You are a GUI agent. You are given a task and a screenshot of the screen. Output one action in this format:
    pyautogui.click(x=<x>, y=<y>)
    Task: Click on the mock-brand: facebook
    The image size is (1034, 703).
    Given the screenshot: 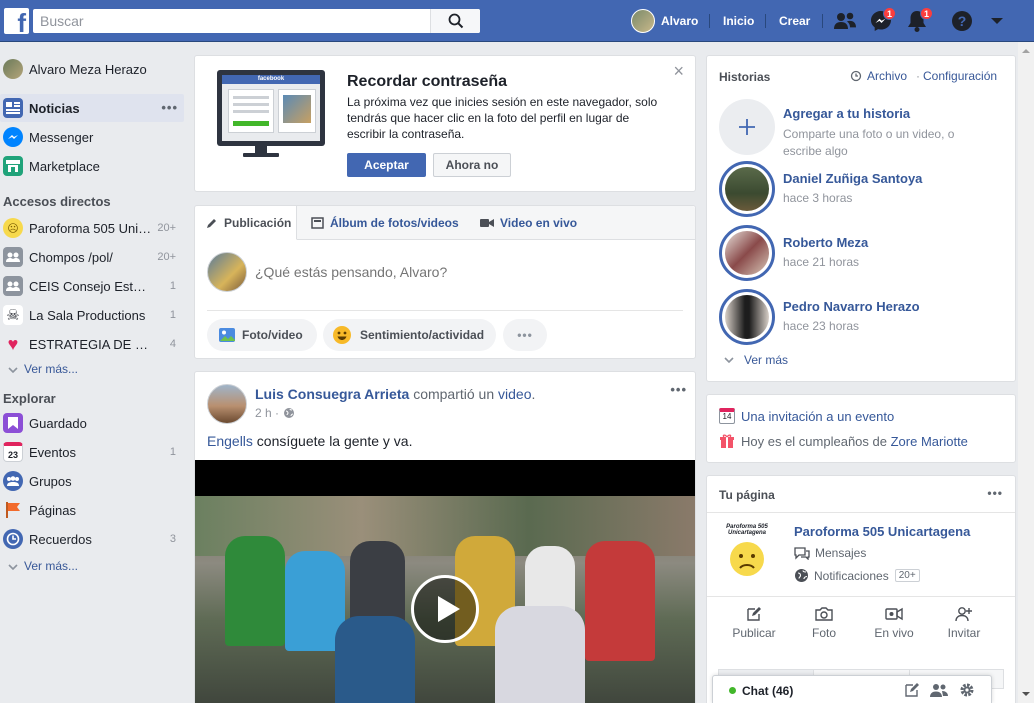 What is the action you would take?
    pyautogui.click(x=271, y=79)
    